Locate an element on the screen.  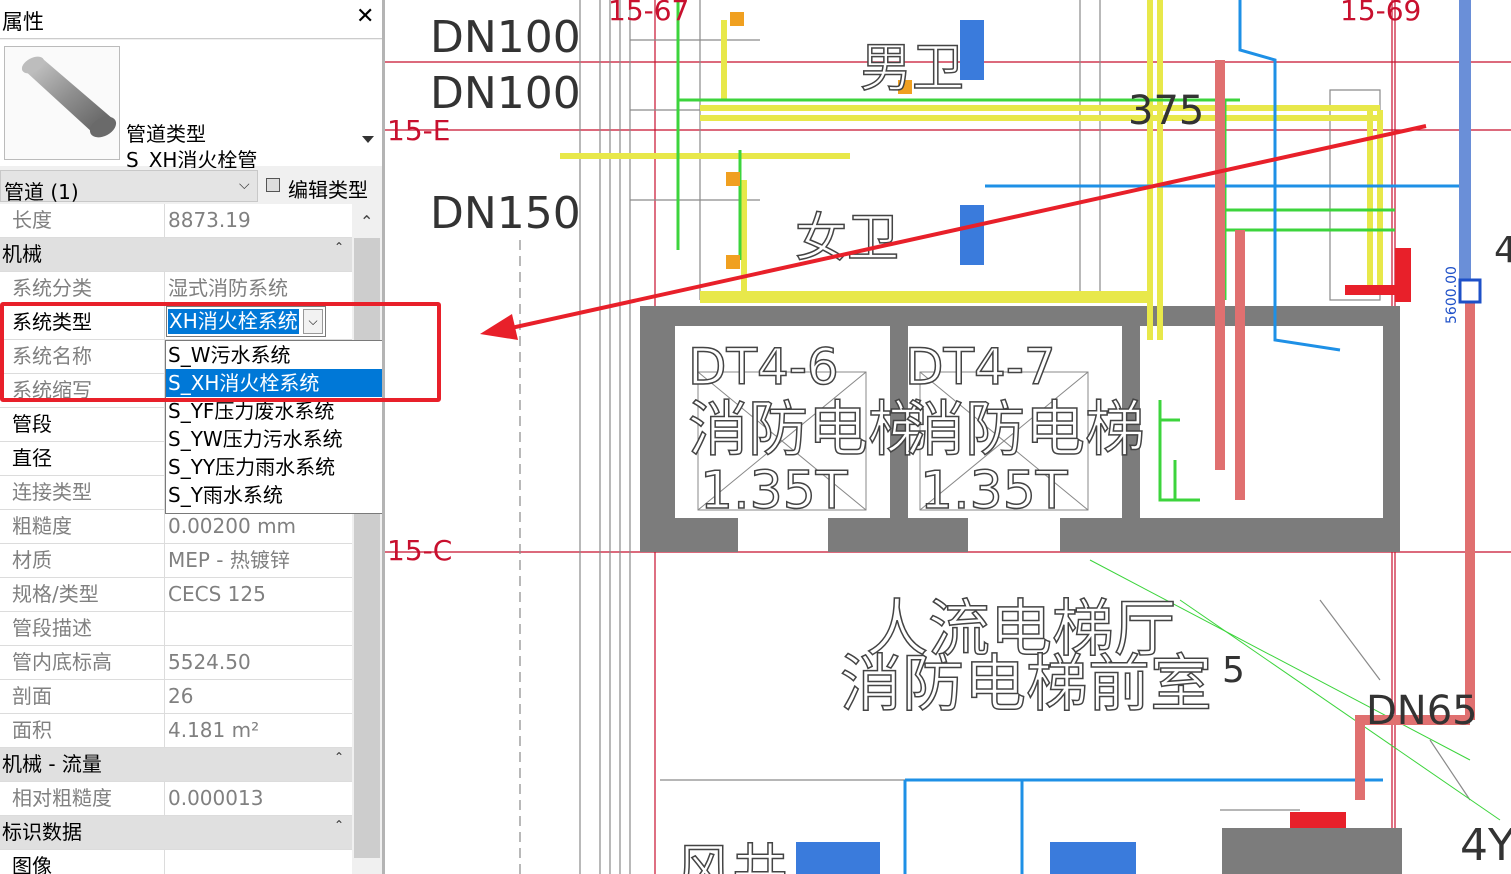
property-value: CECS 125 is located at coordinates (217, 594).